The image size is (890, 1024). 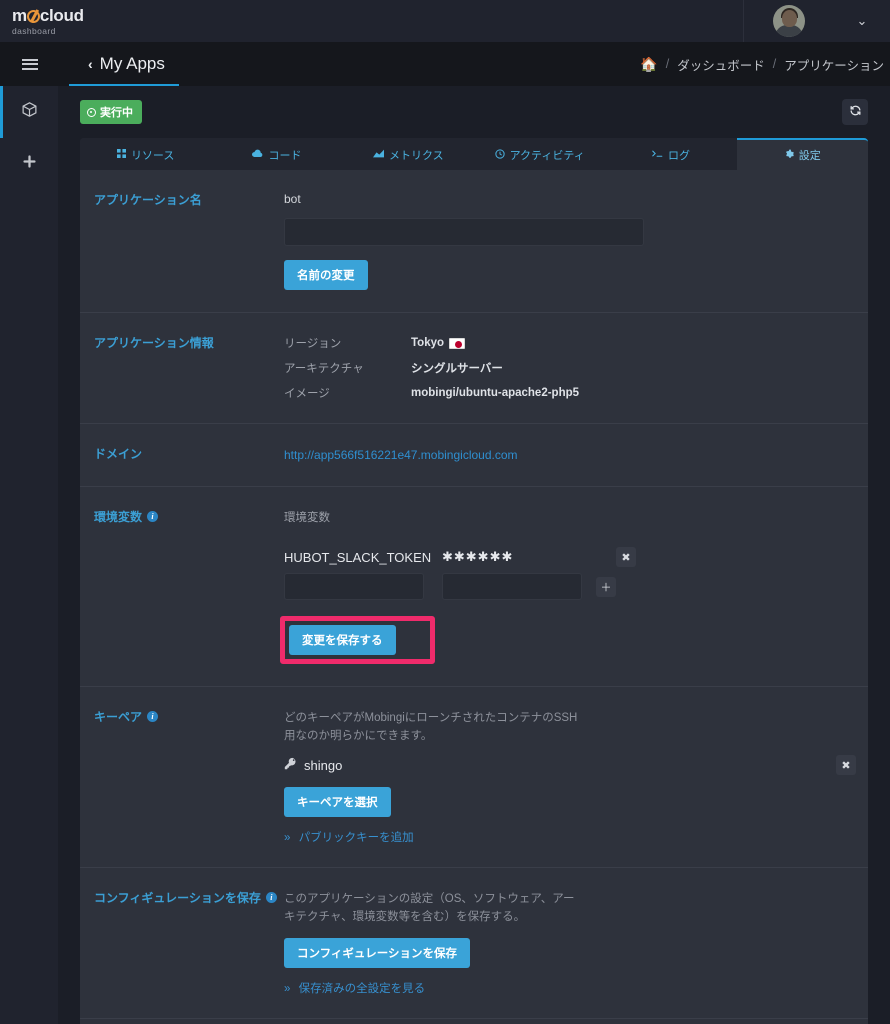 I want to click on chevron-left-icon: ‹, so click(x=90, y=64).